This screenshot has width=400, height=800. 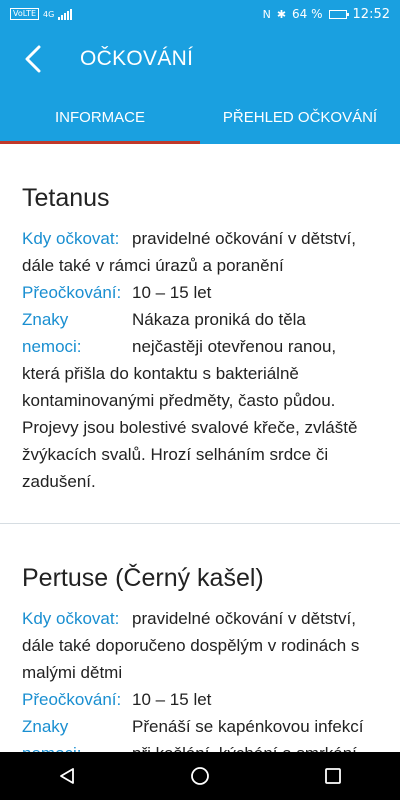 What do you see at coordinates (66, 198) in the screenshot?
I see `disease-title: Tetanus` at bounding box center [66, 198].